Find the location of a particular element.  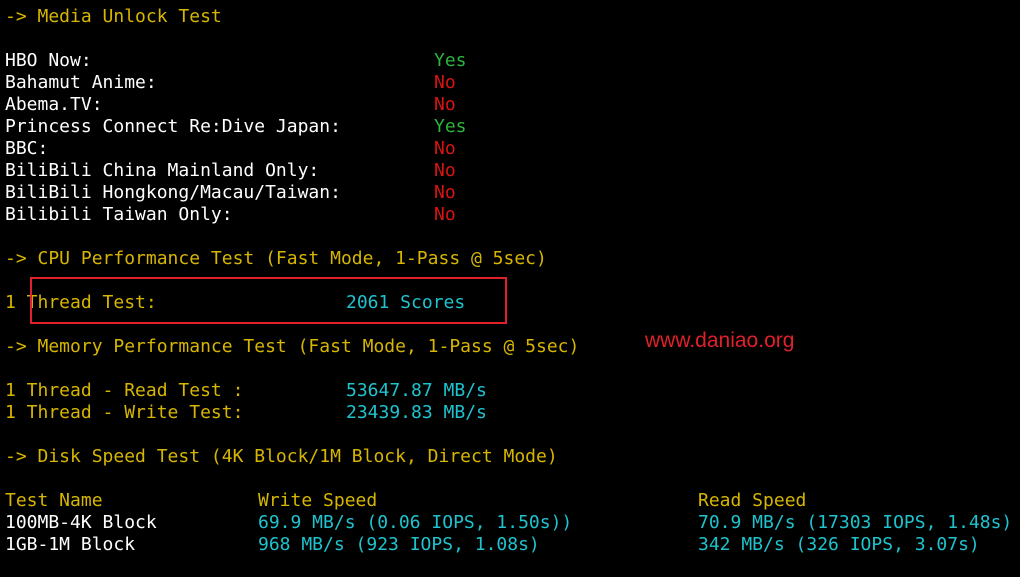

media-label-bahamut-anime: Bahamut Anime: is located at coordinates (81, 82).